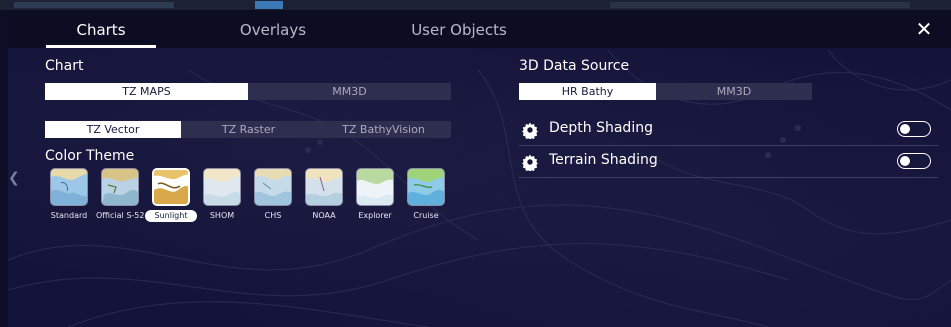  I want to click on terrain-shading-toggle, so click(914, 161).